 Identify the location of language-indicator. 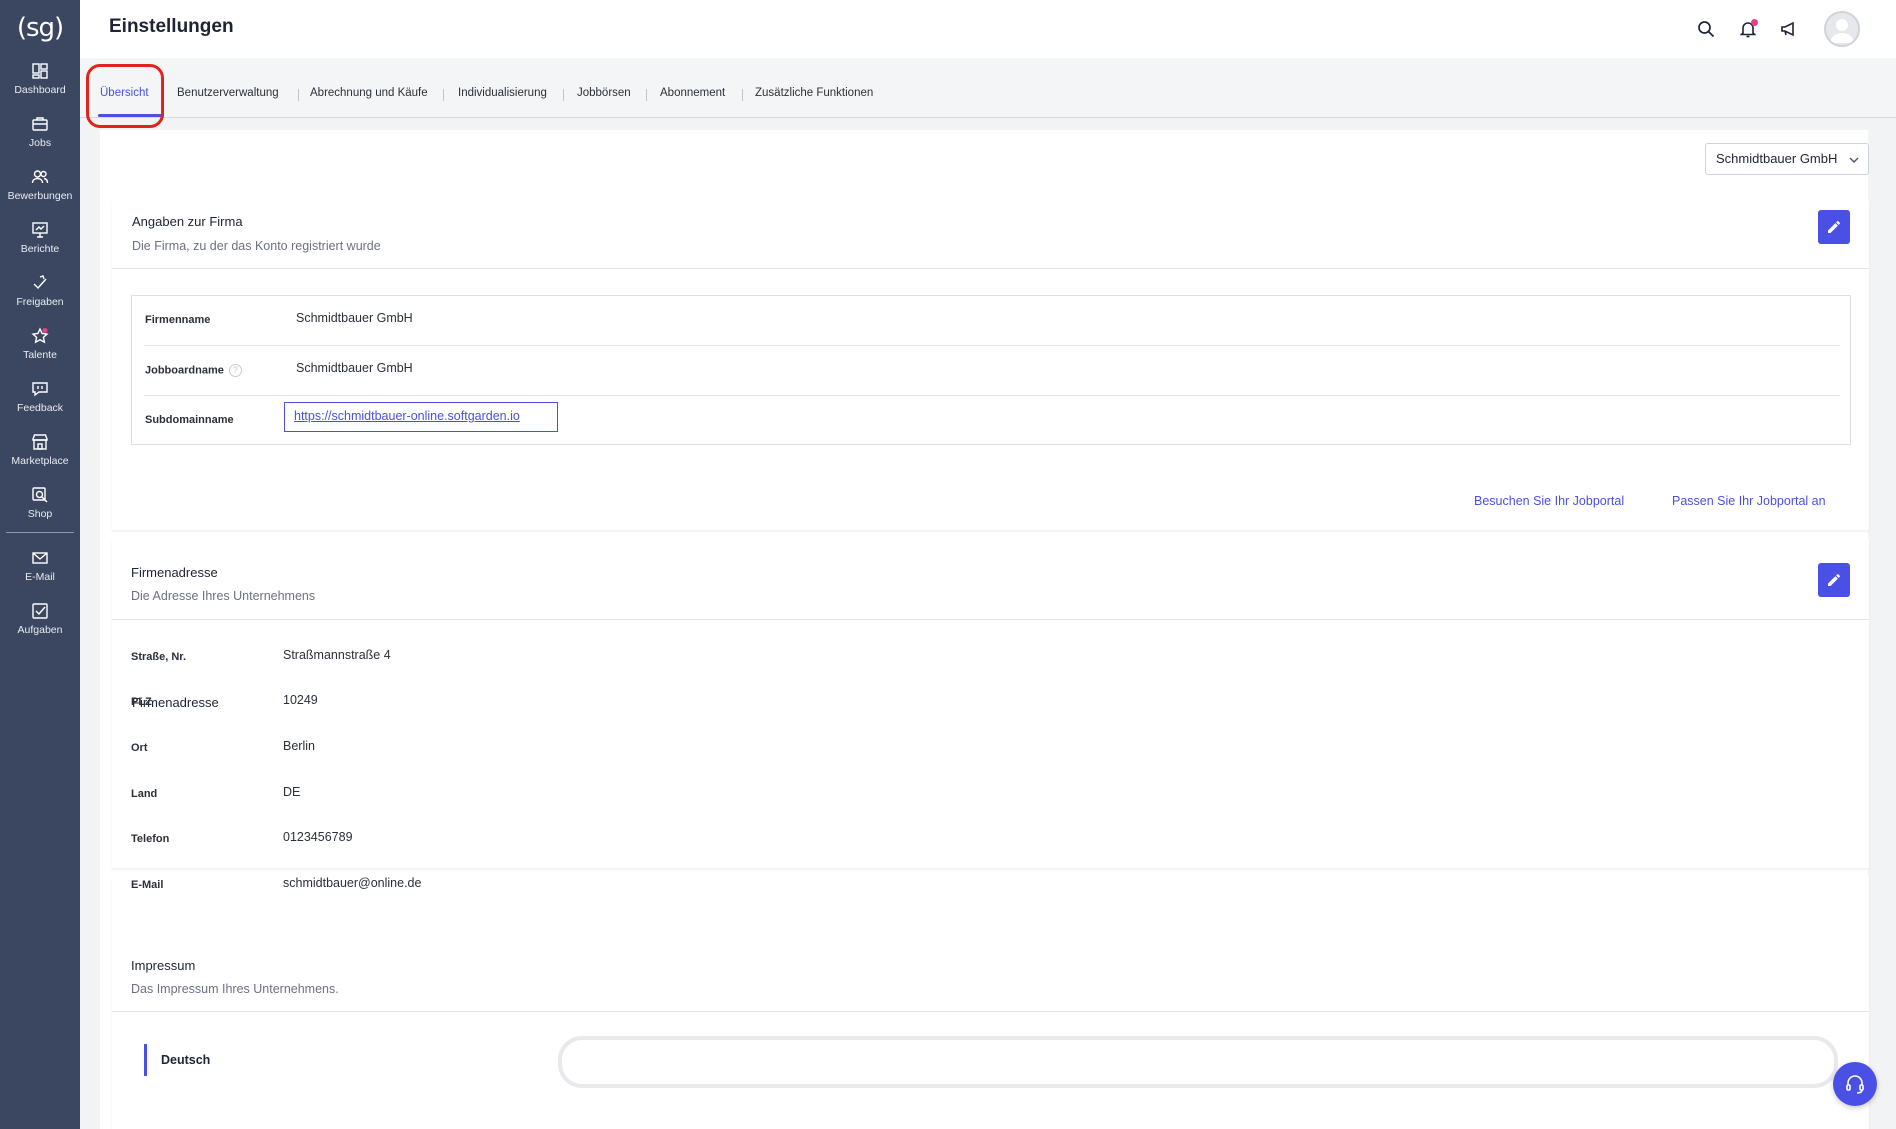
(145, 1060).